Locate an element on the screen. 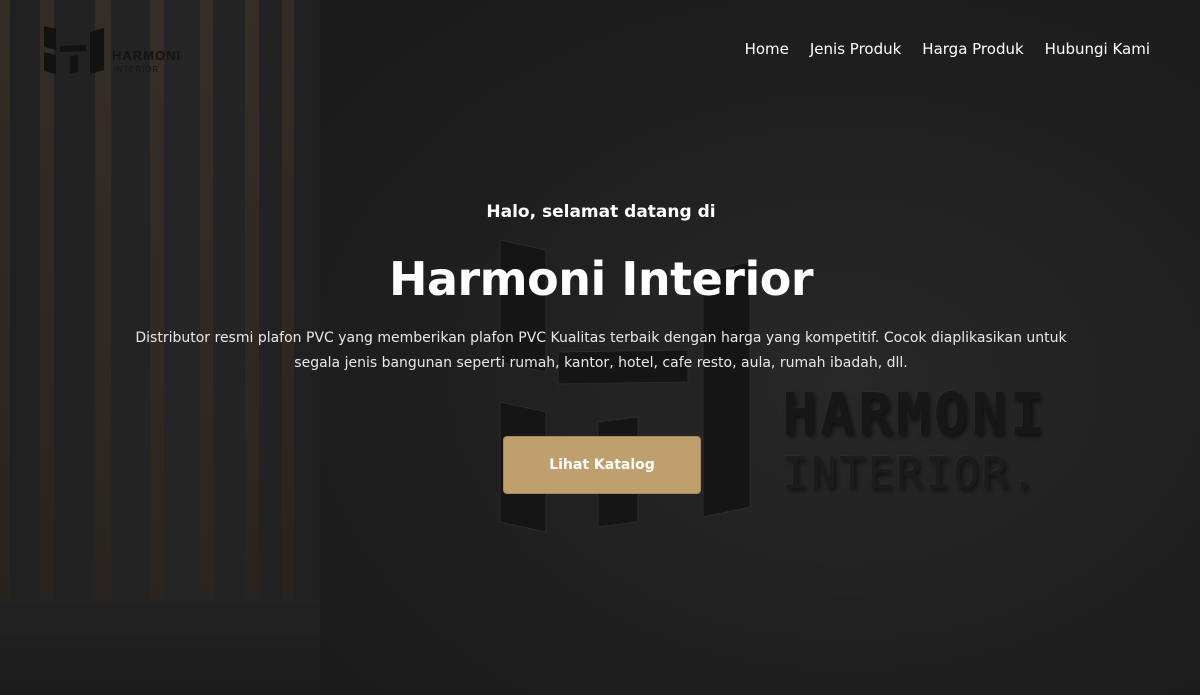  brand-logo: HARMONI INTERIOR is located at coordinates (117, 50).